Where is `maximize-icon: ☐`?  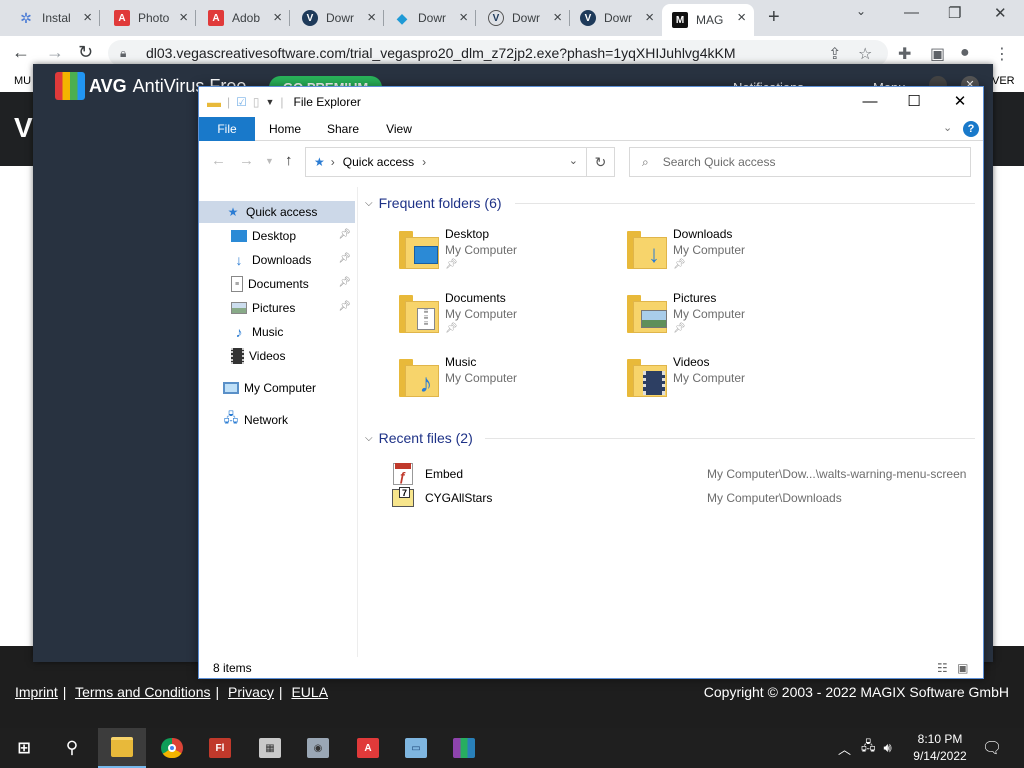 maximize-icon: ☐ is located at coordinates (914, 102).